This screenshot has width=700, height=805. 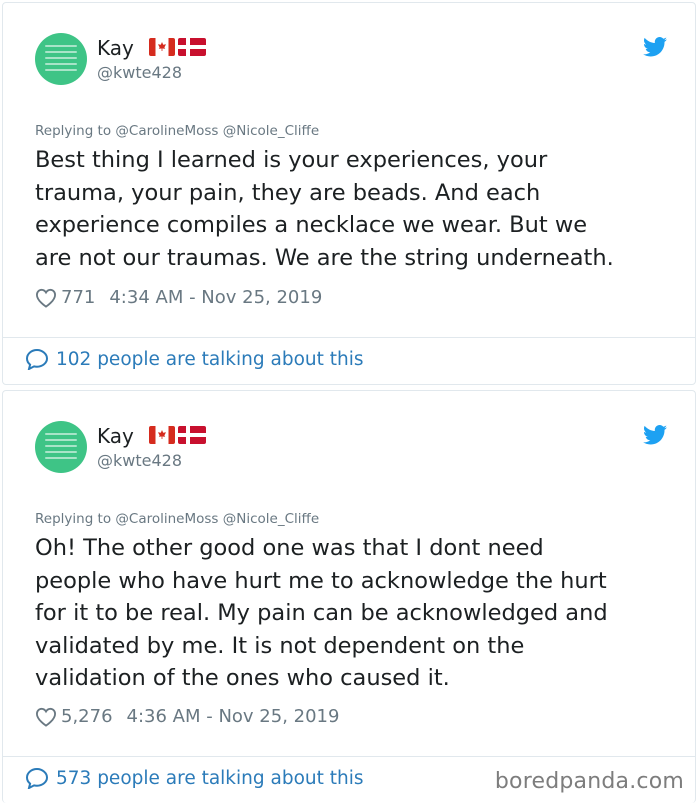 What do you see at coordinates (210, 778) in the screenshot?
I see `talking-count: 573 people are talking about this` at bounding box center [210, 778].